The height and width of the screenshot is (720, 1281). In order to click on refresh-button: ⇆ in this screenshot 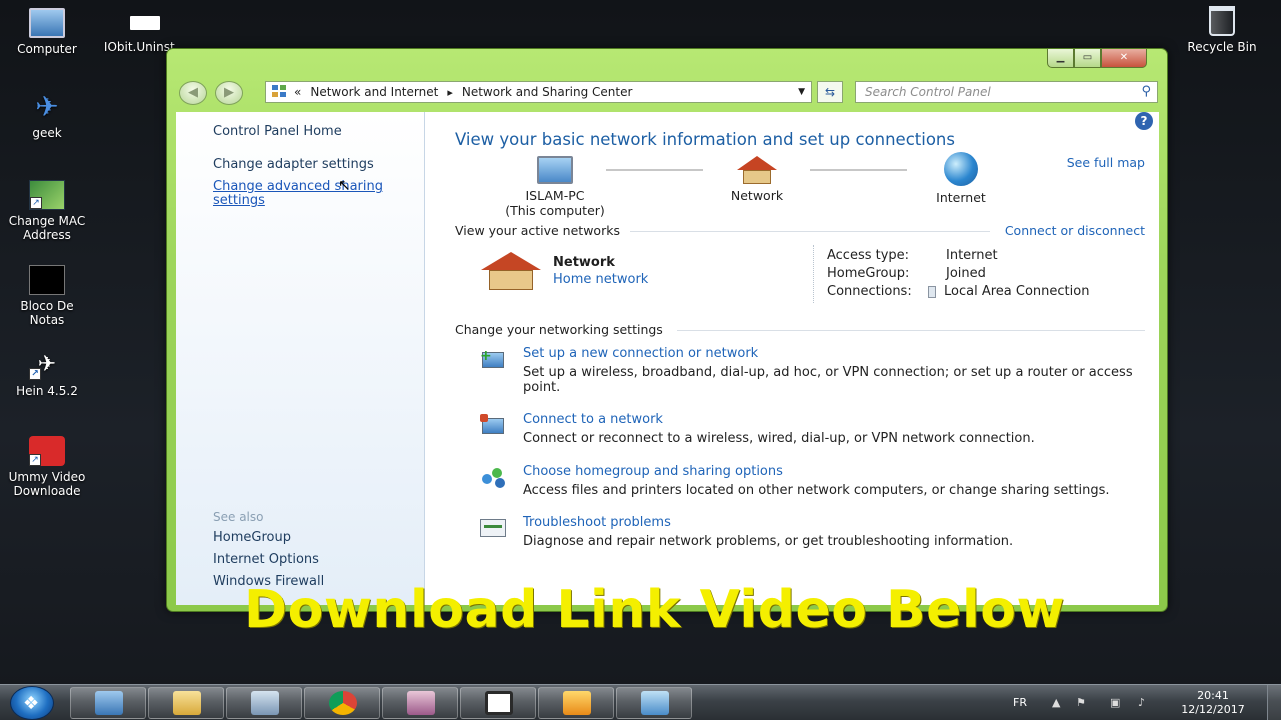, I will do `click(830, 92)`.